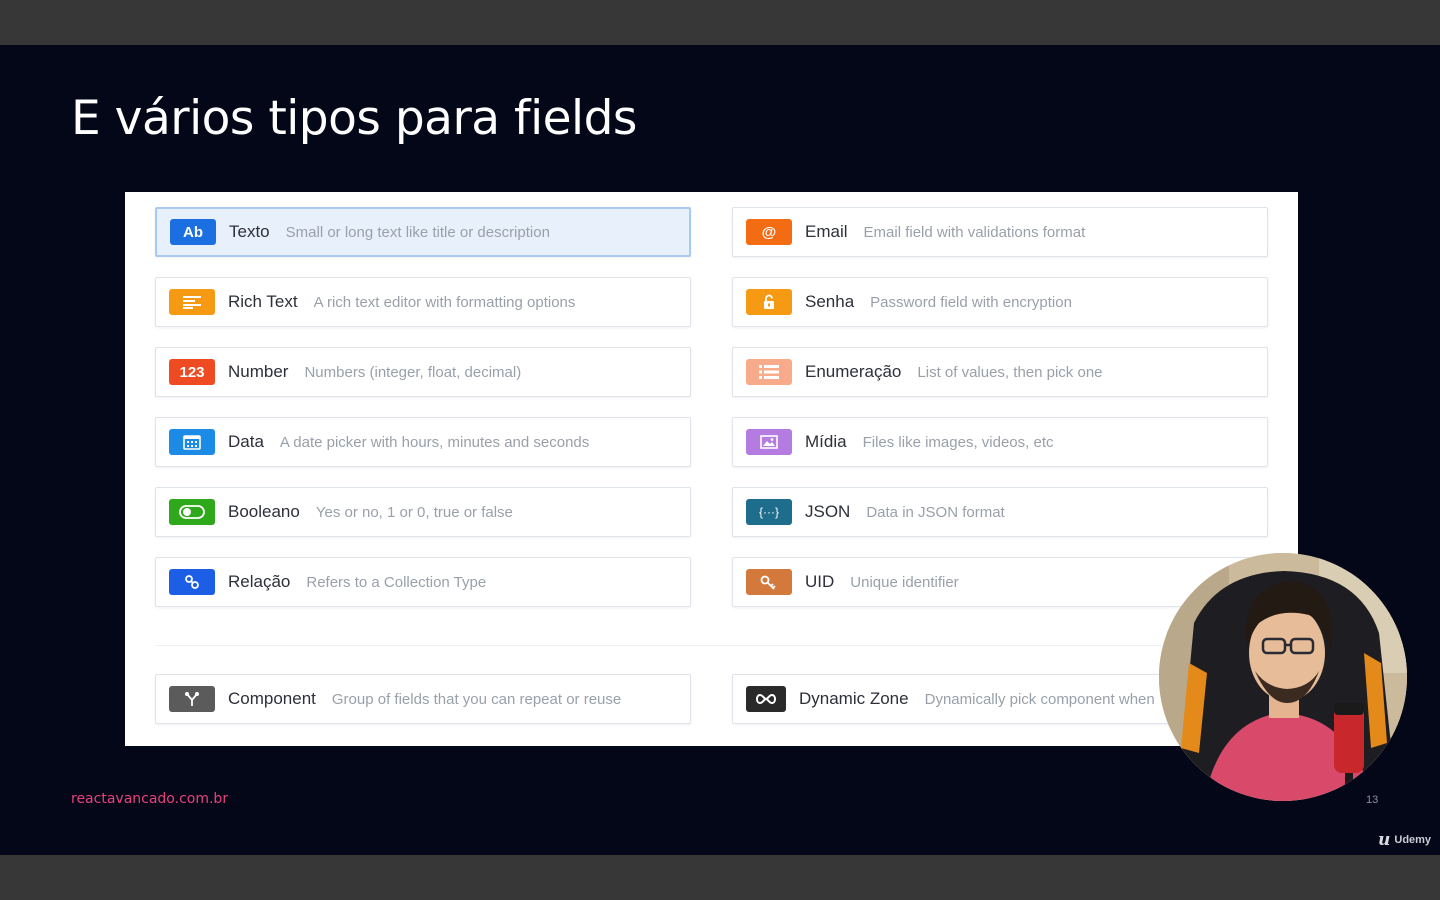  I want to click on json-icon: {···}, so click(769, 512).